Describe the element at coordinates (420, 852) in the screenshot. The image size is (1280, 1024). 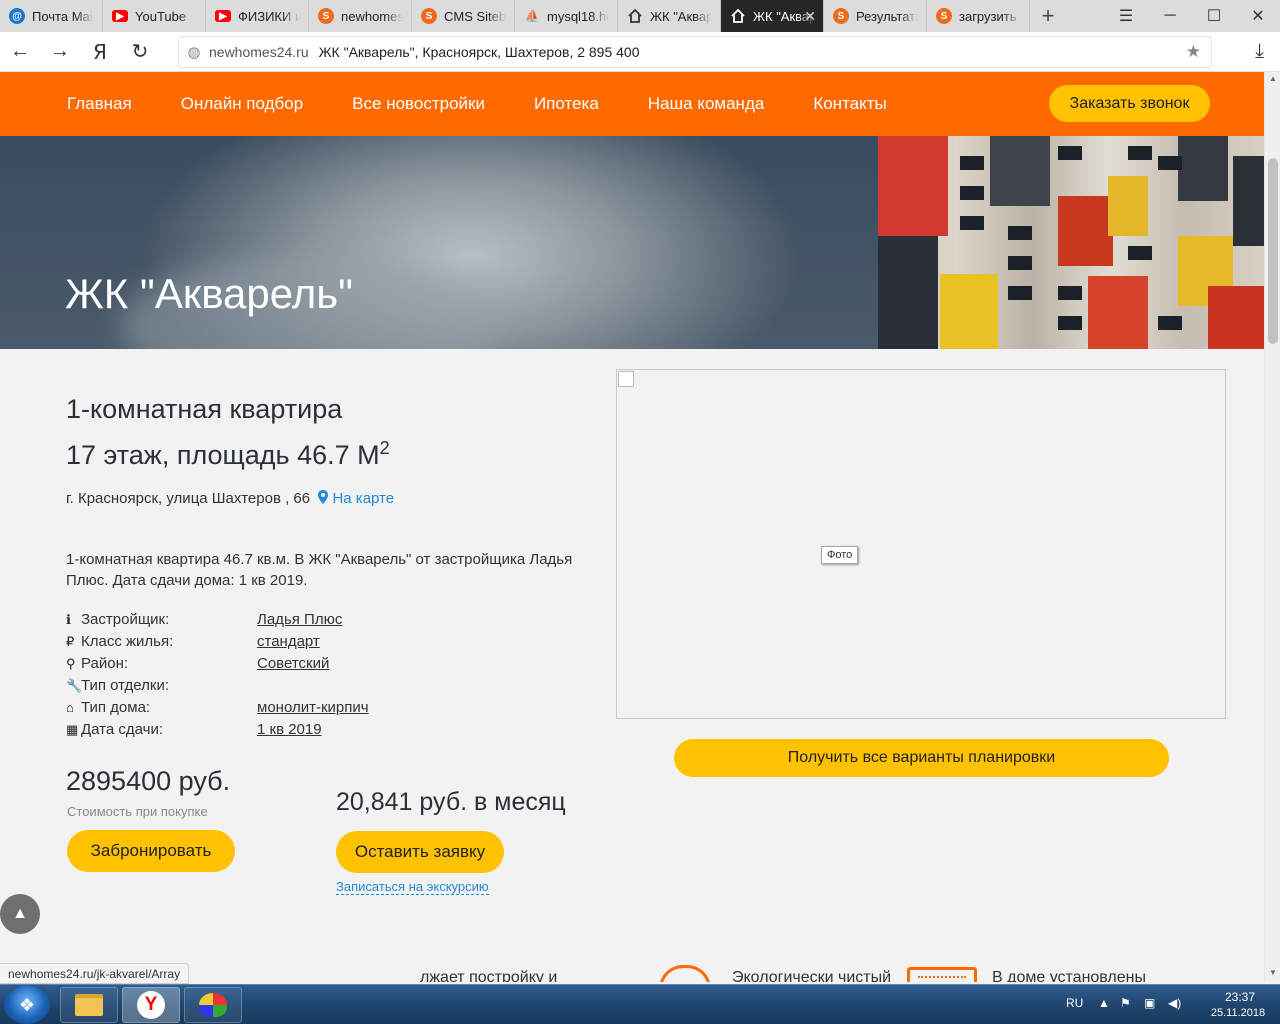
I see `apply-button: Оставить заявку` at that location.